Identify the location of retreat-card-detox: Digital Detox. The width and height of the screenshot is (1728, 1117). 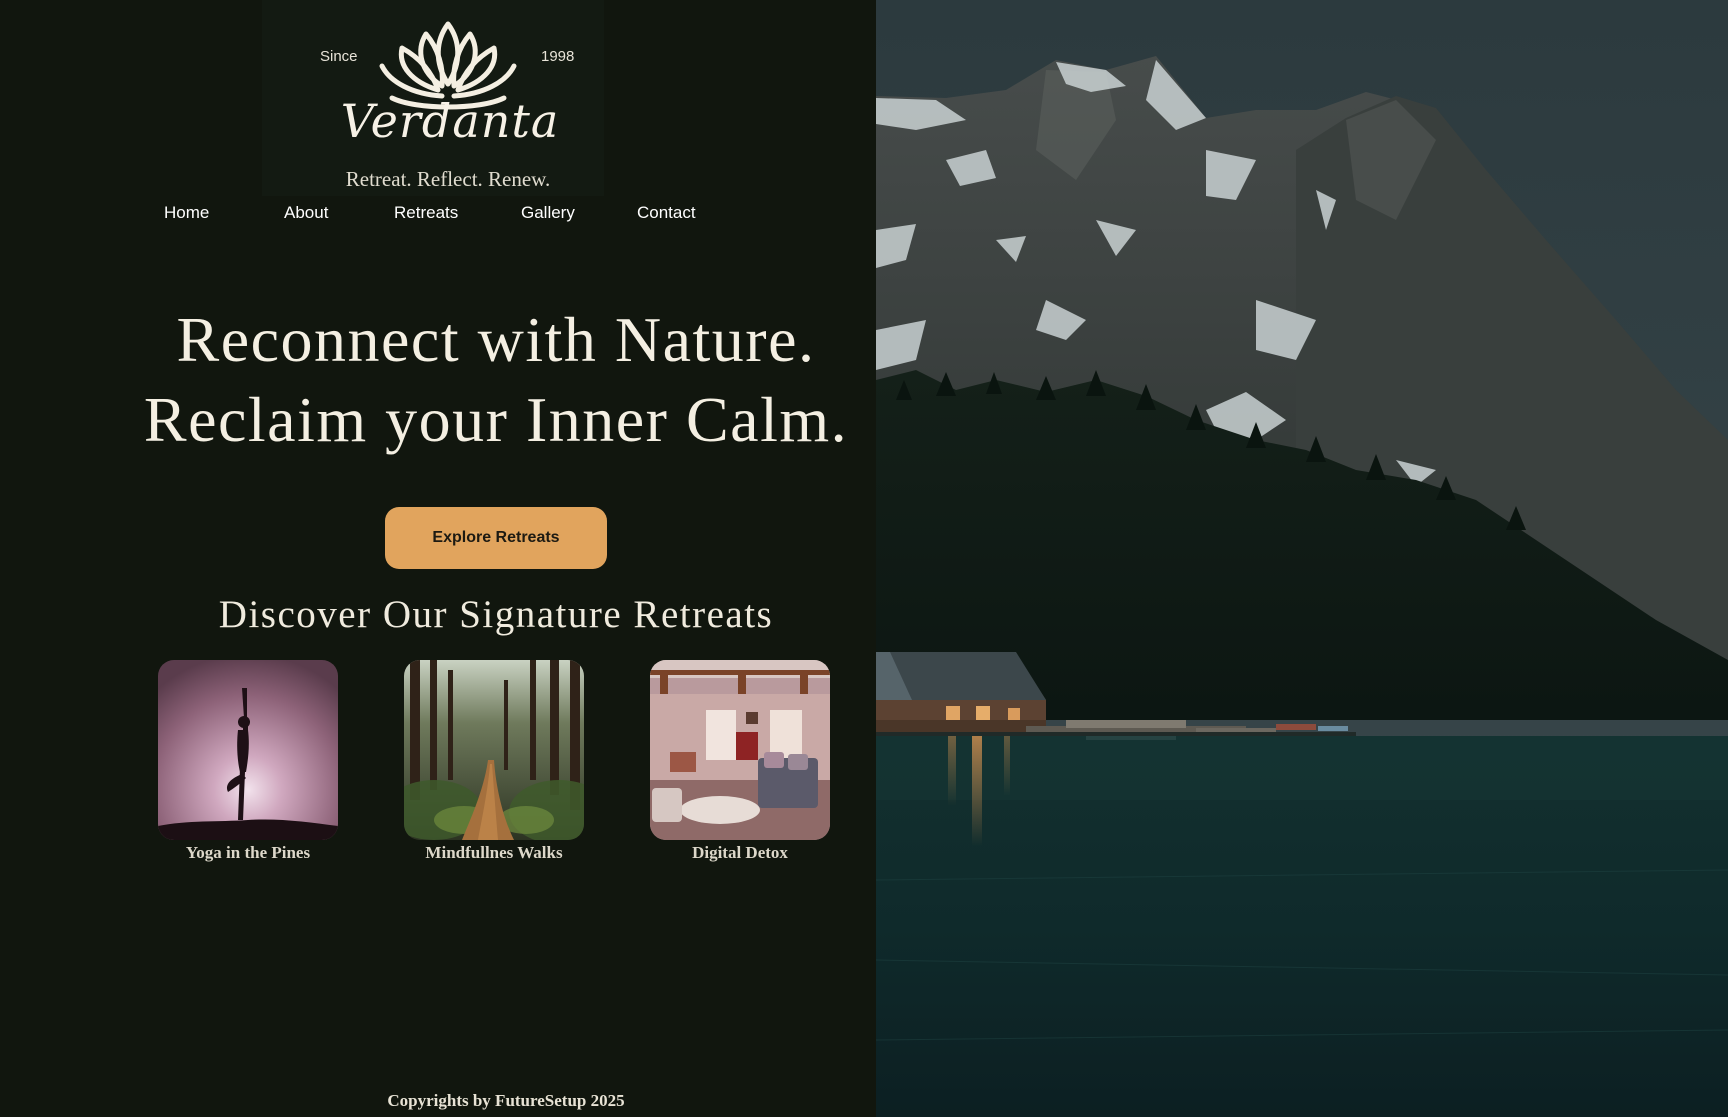
(740, 761).